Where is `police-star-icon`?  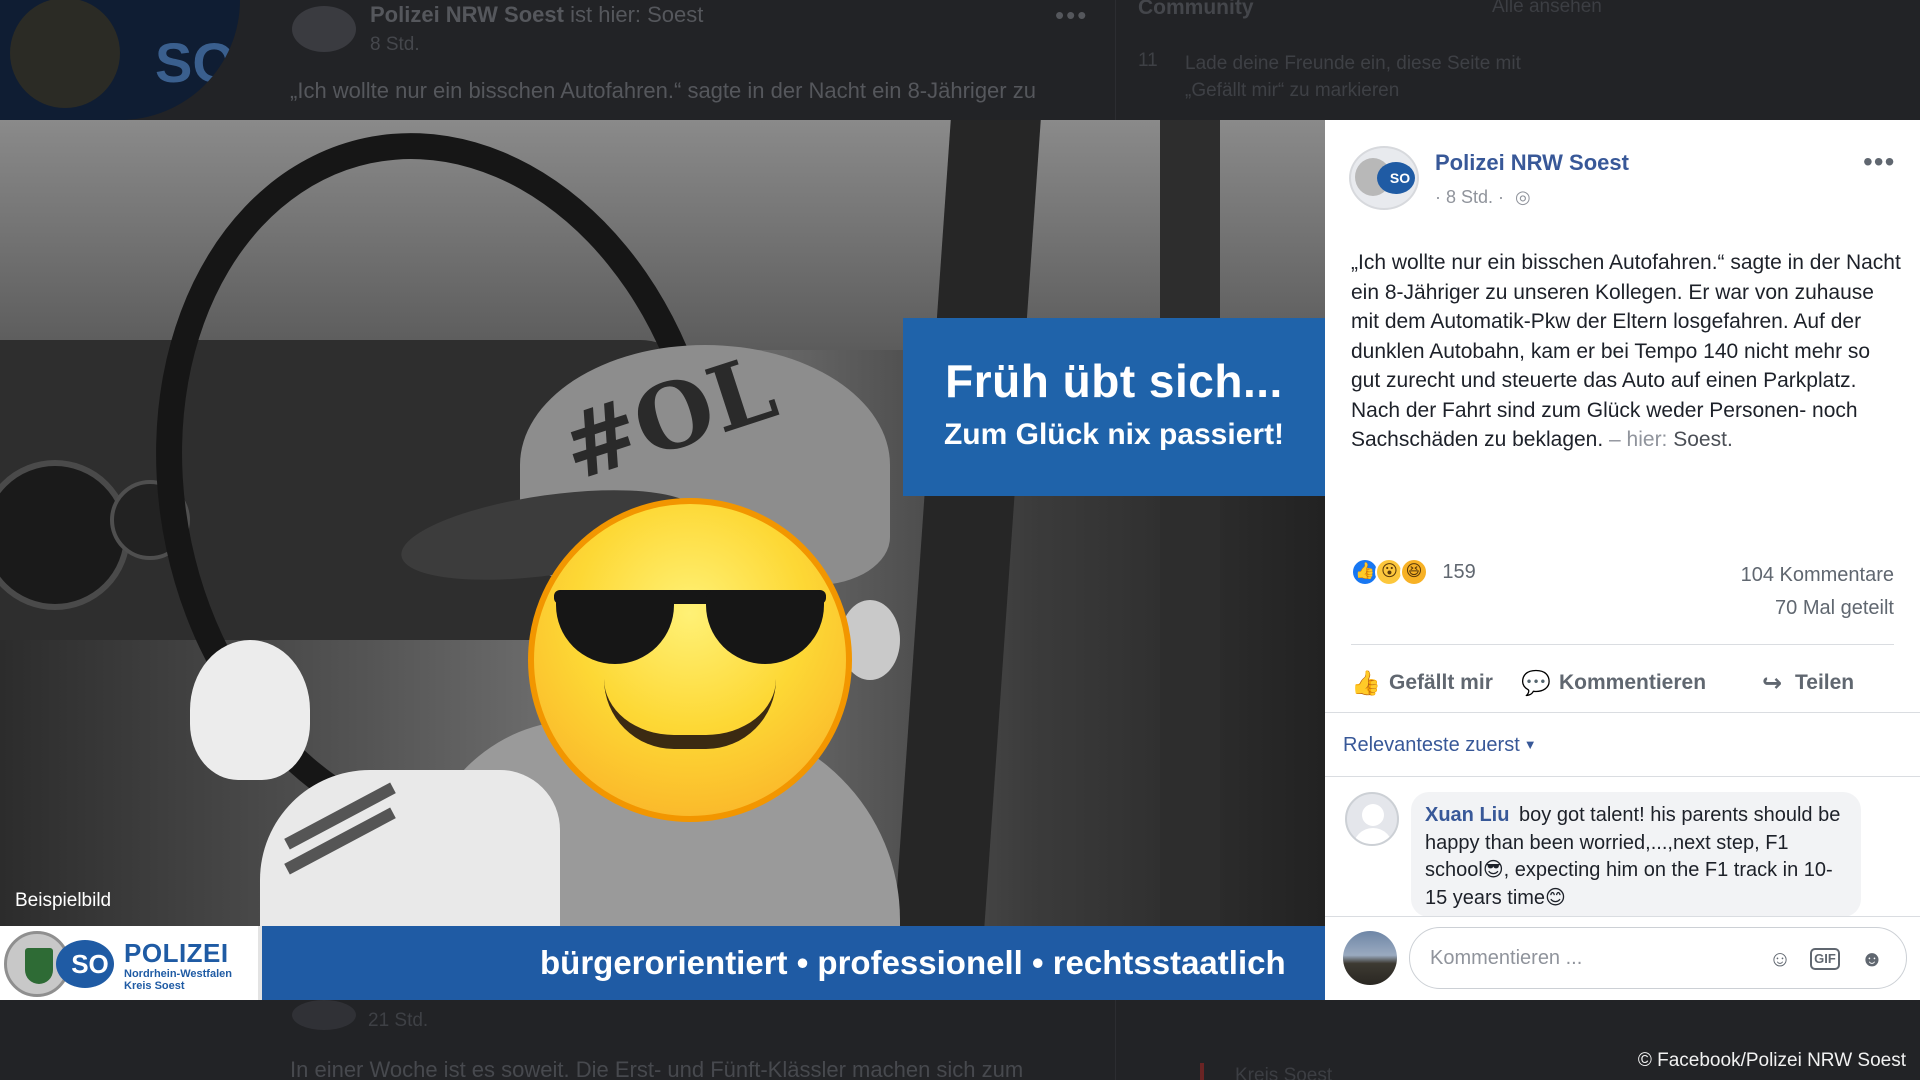
police-star-icon is located at coordinates (65, 54).